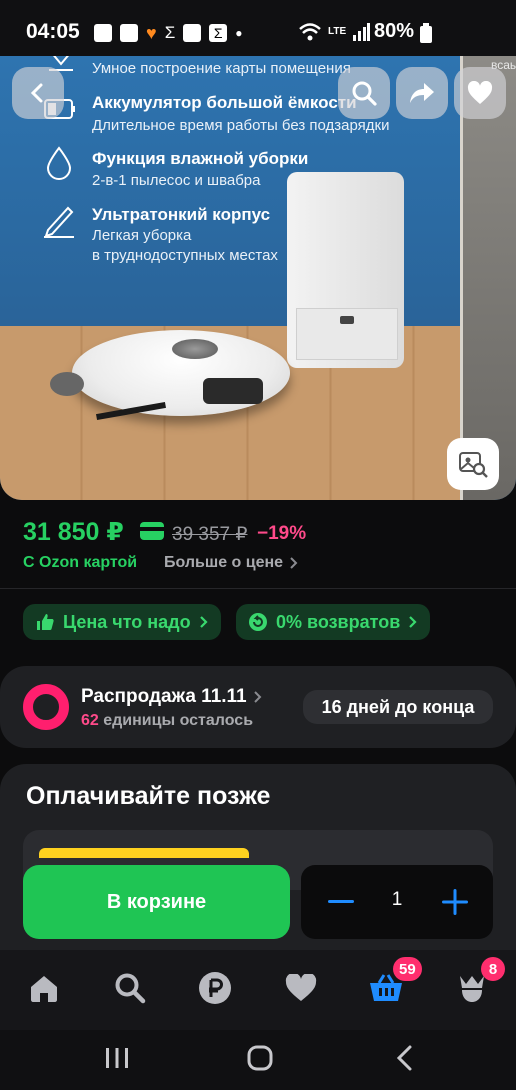 This screenshot has width=516, height=1090. I want to click on good-price-chip: Цена что надо, so click(122, 622).